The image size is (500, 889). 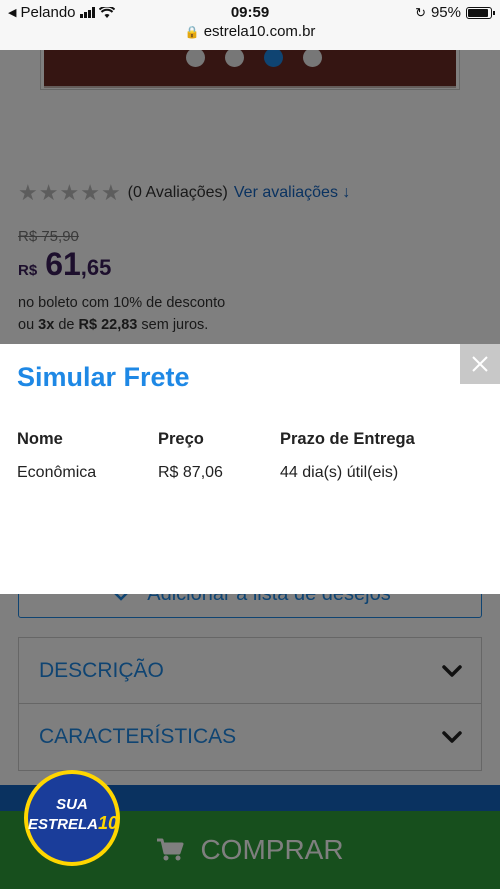 What do you see at coordinates (420, 12) in the screenshot?
I see `orientation-lock-icon: ↻` at bounding box center [420, 12].